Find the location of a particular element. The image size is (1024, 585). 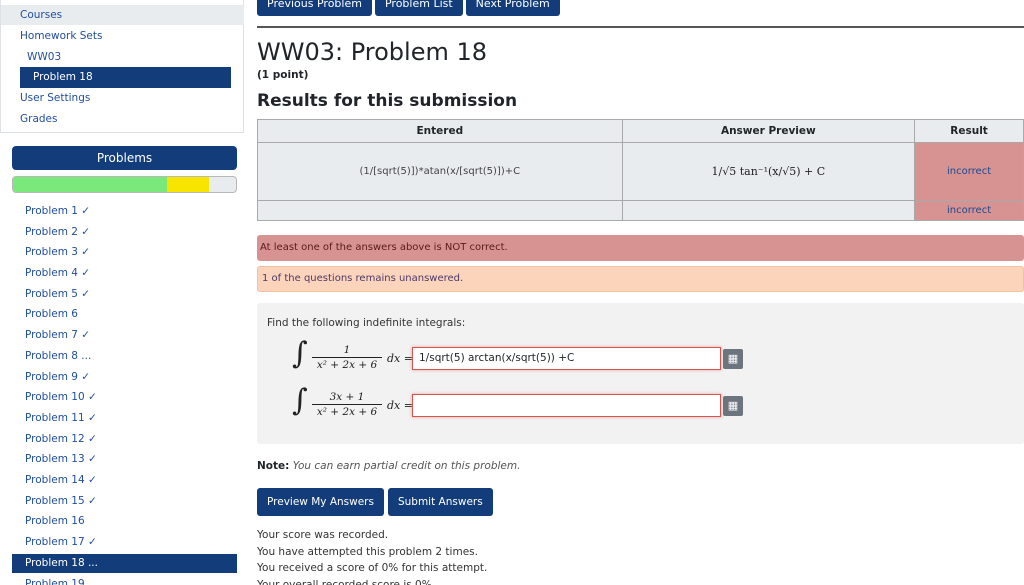

progress-partial-segment is located at coordinates (188, 184).